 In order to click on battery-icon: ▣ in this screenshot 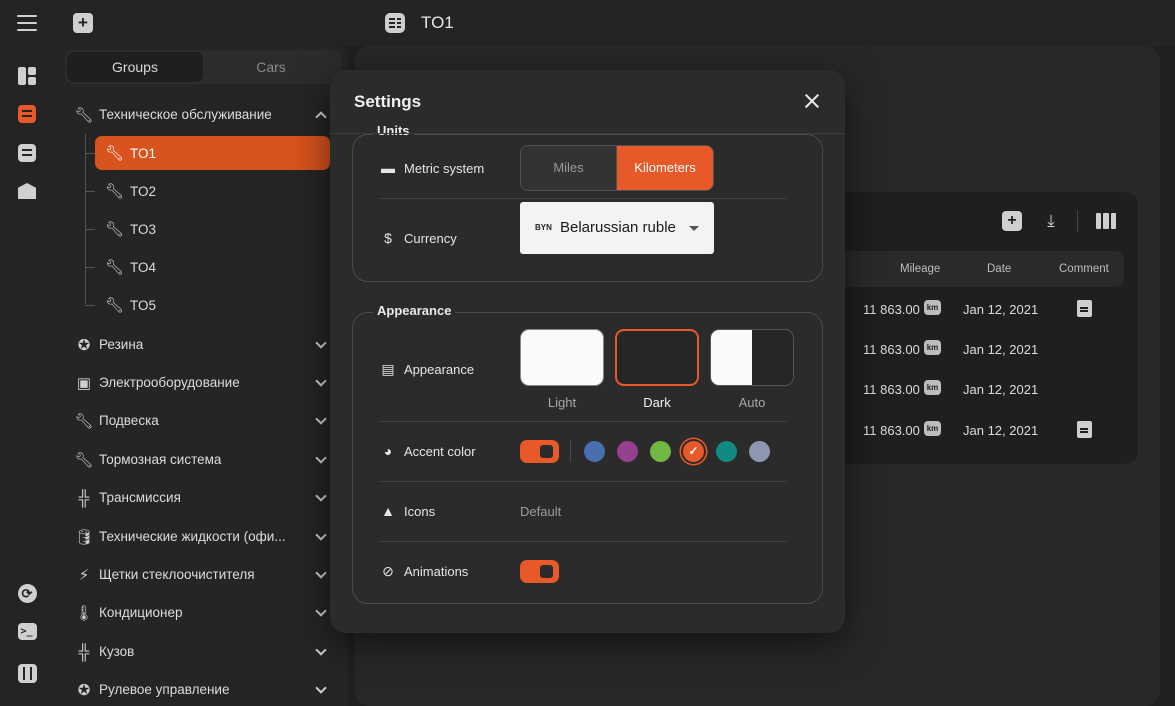, I will do `click(84, 383)`.